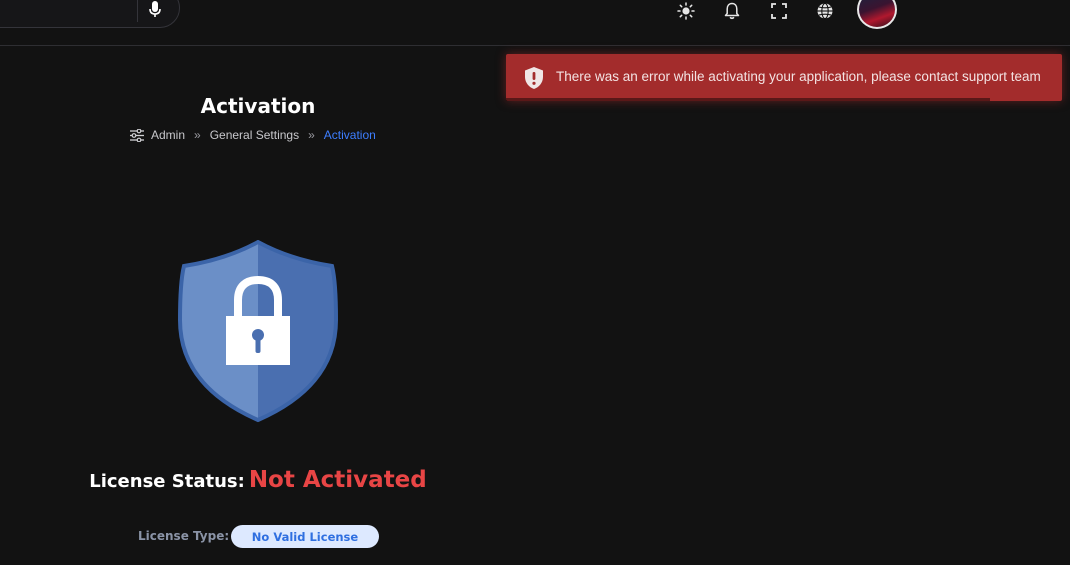  Describe the element at coordinates (155, 9) in the screenshot. I see `microphone-icon` at that location.